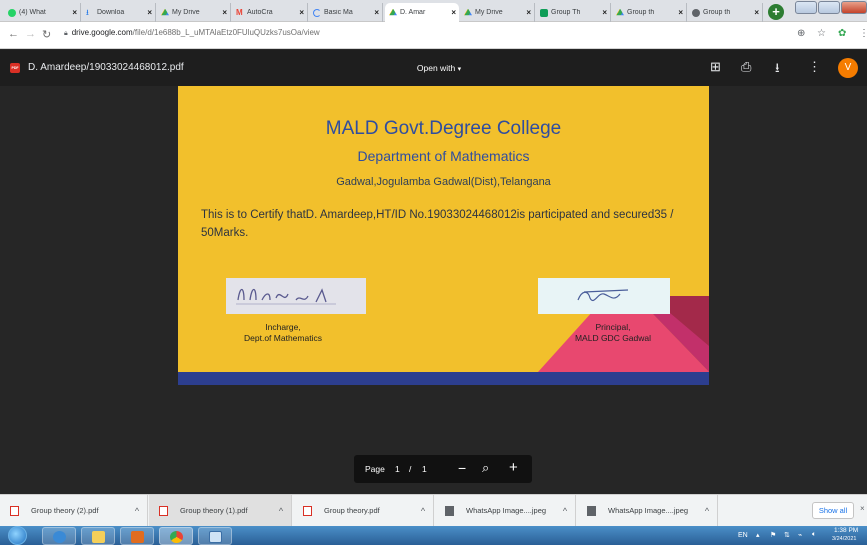 This screenshot has width=867, height=545. I want to click on tab-group-theory-2: Group th ×, so click(725, 12).